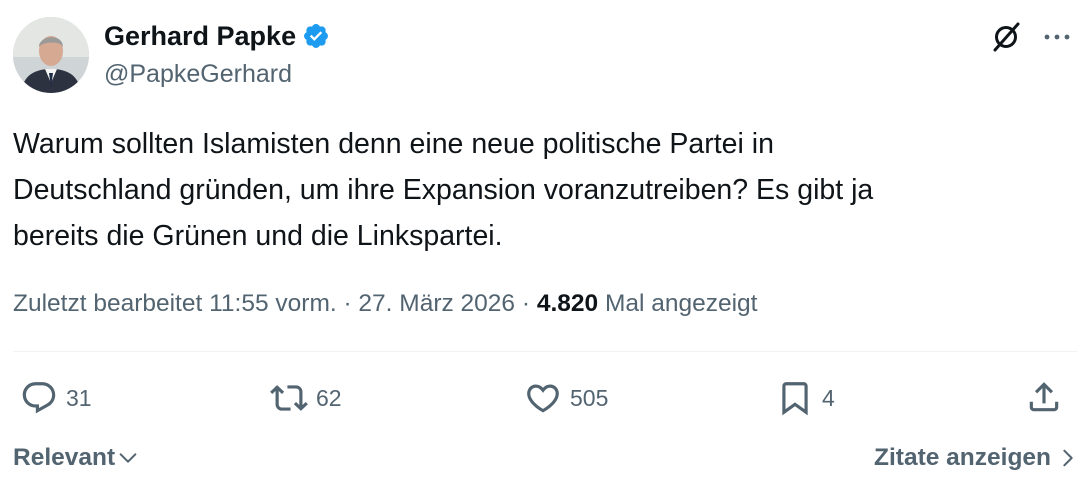 This screenshot has width=1091, height=490. I want to click on bookmark-button: 4, so click(805, 398).